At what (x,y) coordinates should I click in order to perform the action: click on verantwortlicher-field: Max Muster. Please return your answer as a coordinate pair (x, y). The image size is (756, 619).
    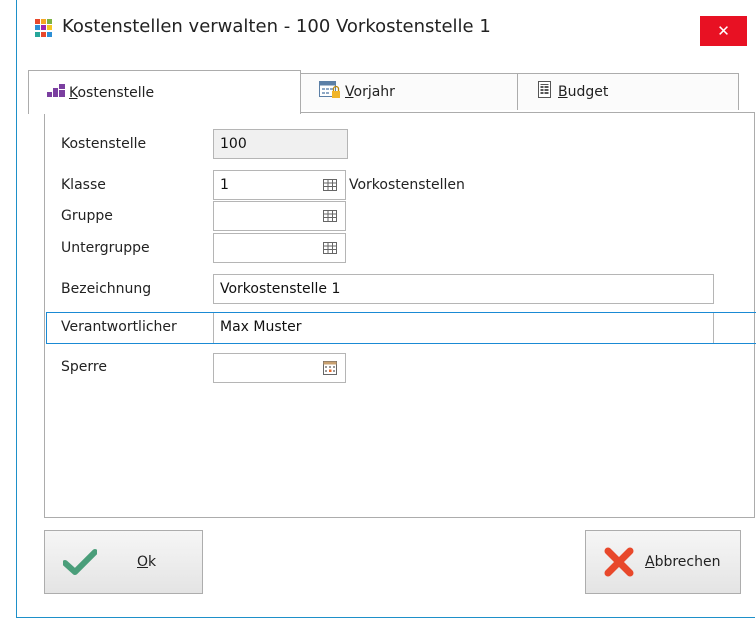
    Looking at the image, I should click on (463, 328).